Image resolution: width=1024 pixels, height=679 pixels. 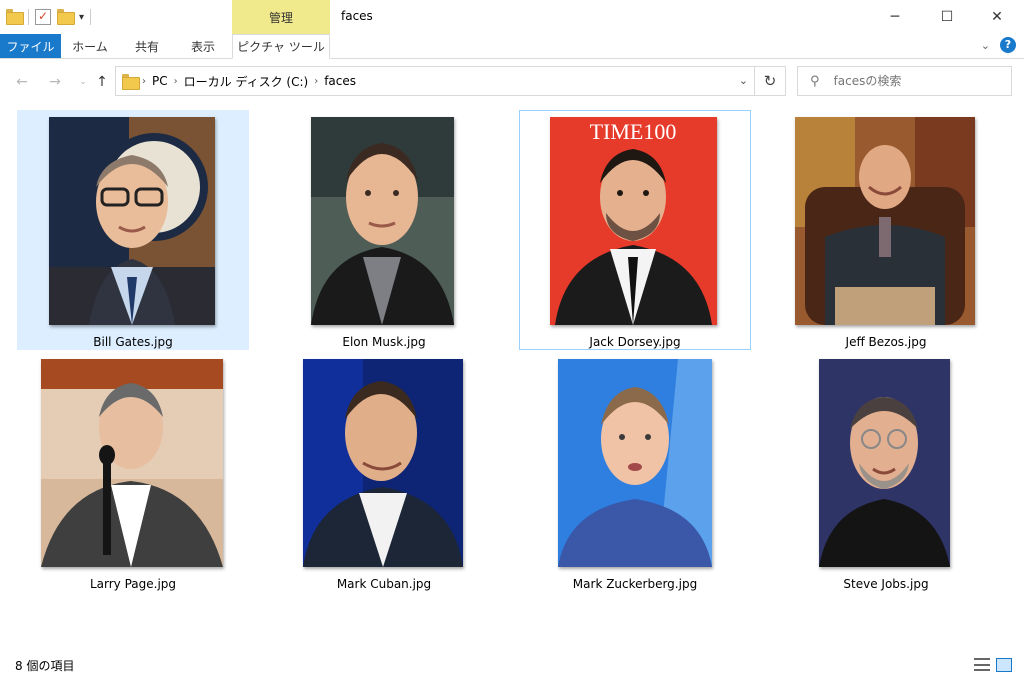 What do you see at coordinates (357, 16) in the screenshot?
I see `window-title: faces` at bounding box center [357, 16].